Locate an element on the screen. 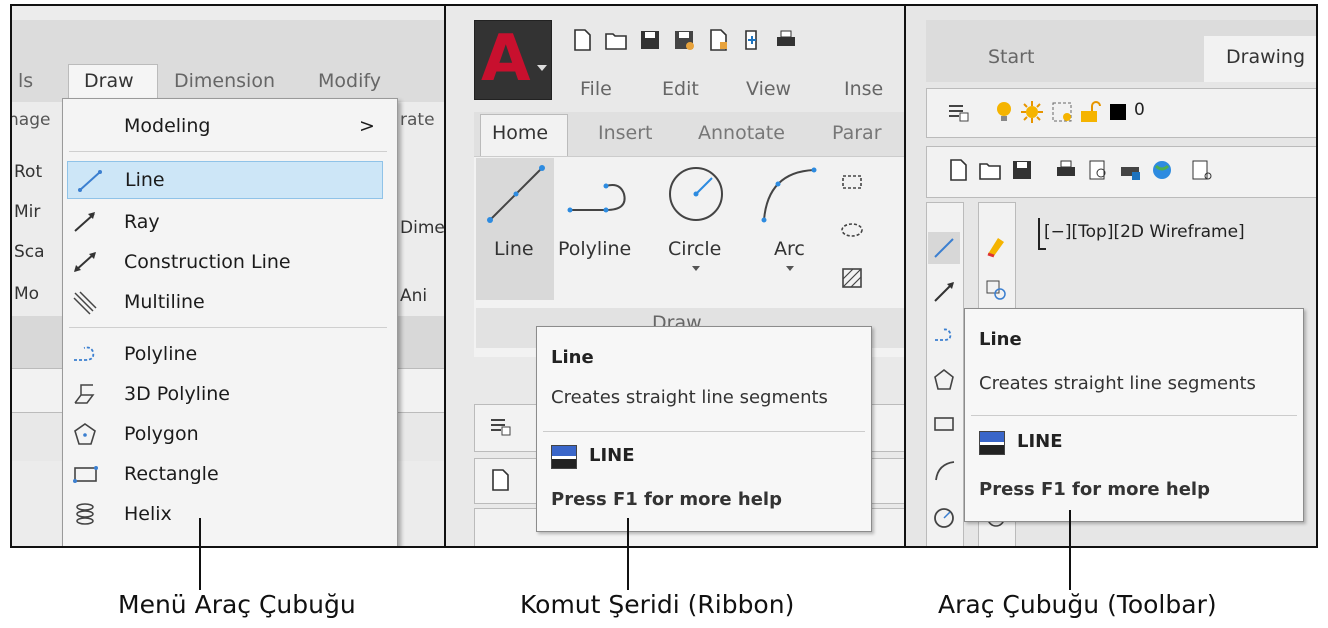 This screenshot has height=628, width=1328. arc-icon is located at coordinates (944, 470).